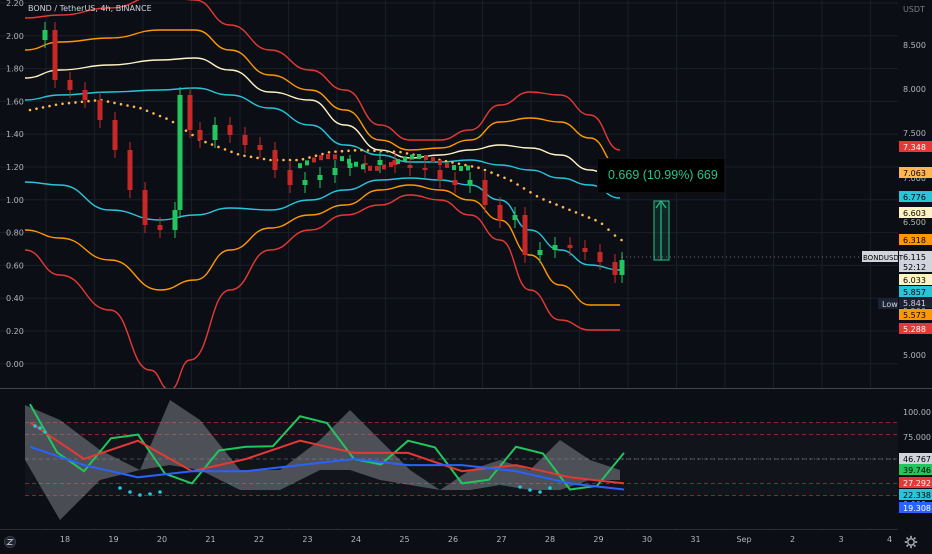  What do you see at coordinates (890, 304) in the screenshot?
I see `low-label: Low` at bounding box center [890, 304].